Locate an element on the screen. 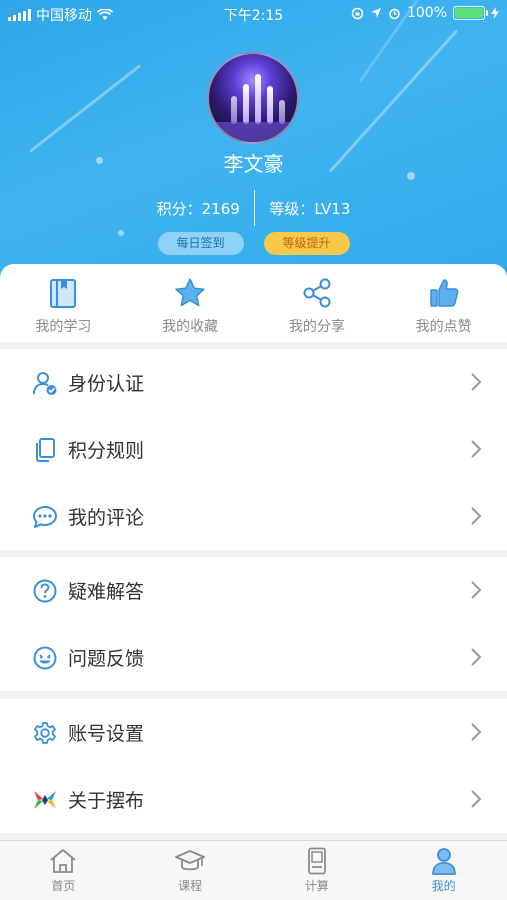  menu-item-feedback: 问题反馈 is located at coordinates (253, 657).